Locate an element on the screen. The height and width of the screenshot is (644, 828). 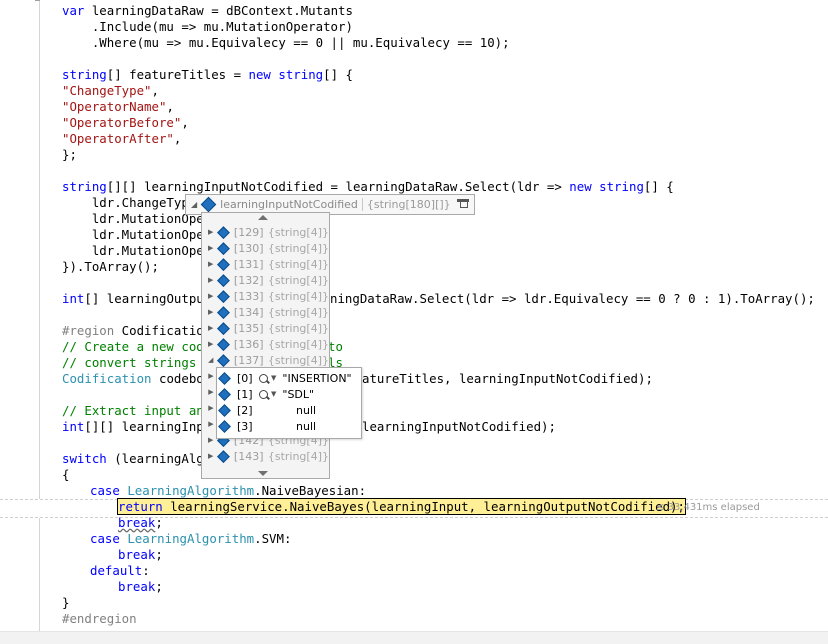
code-line: }; is located at coordinates (69, 154).